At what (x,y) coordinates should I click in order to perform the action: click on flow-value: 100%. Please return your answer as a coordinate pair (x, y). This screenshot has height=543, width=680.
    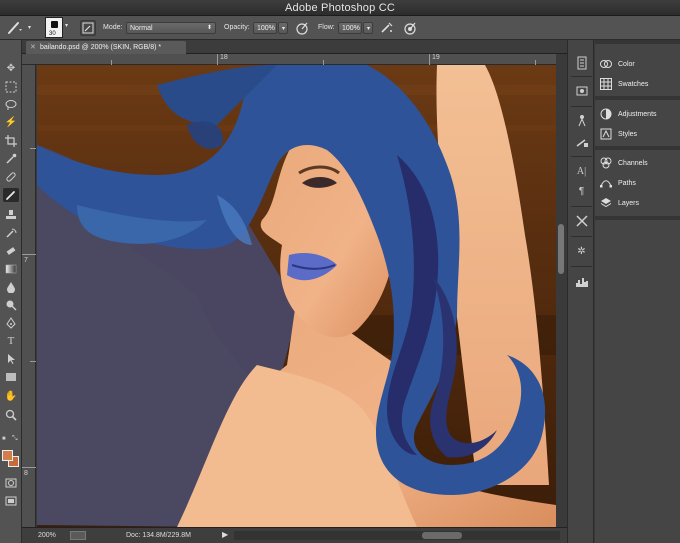
    Looking at the image, I should click on (351, 28).